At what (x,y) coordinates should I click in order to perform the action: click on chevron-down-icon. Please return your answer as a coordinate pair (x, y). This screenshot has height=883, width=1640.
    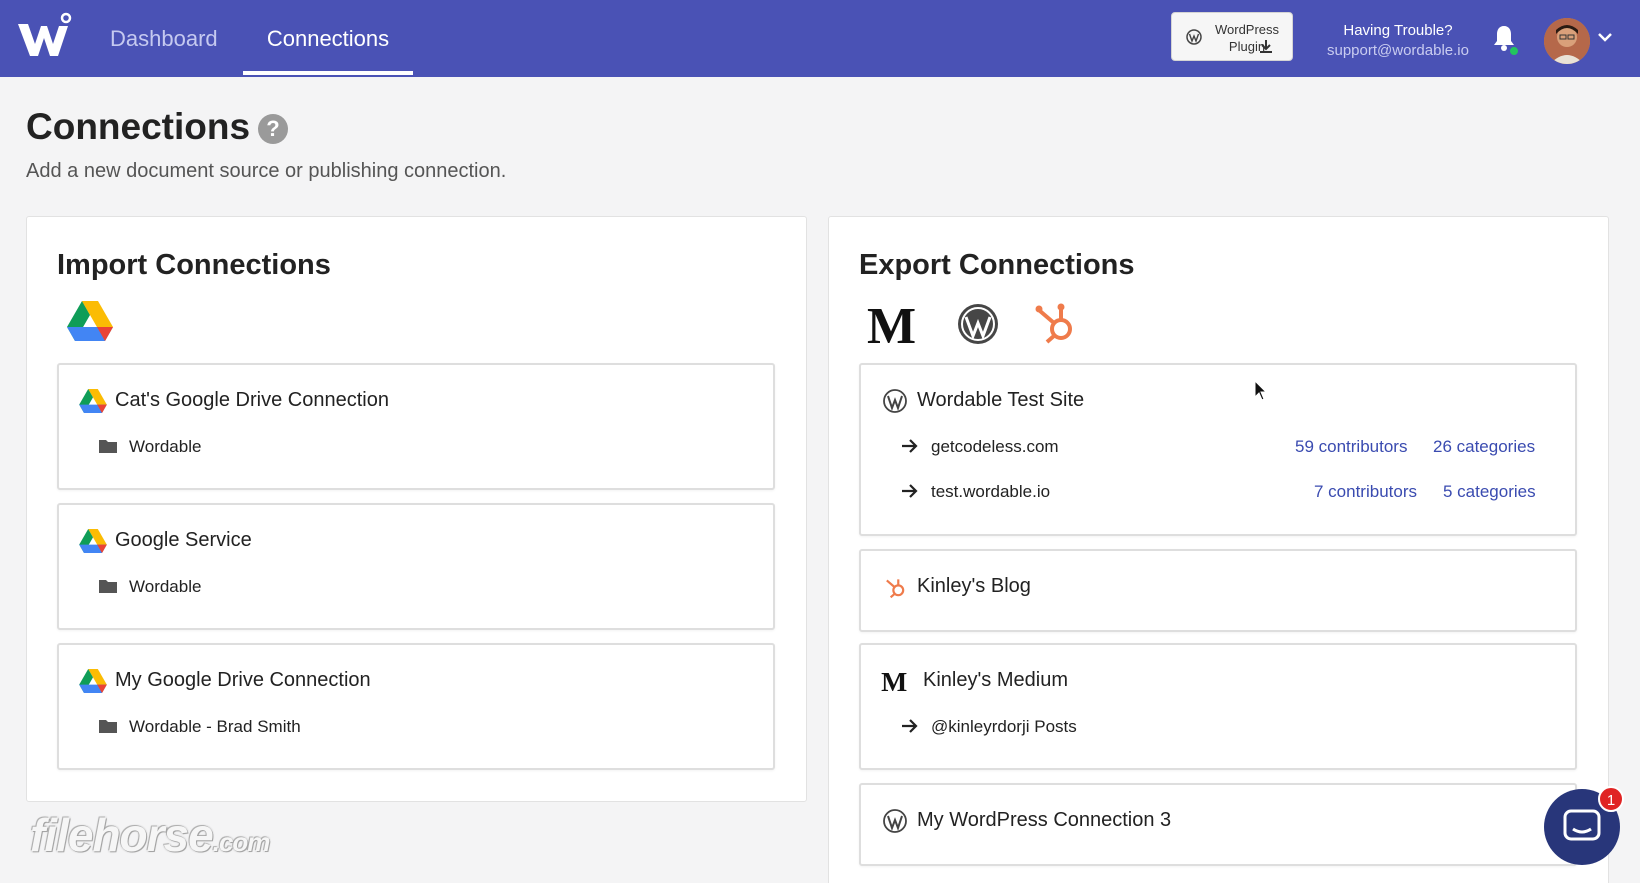
    Looking at the image, I should click on (1605, 37).